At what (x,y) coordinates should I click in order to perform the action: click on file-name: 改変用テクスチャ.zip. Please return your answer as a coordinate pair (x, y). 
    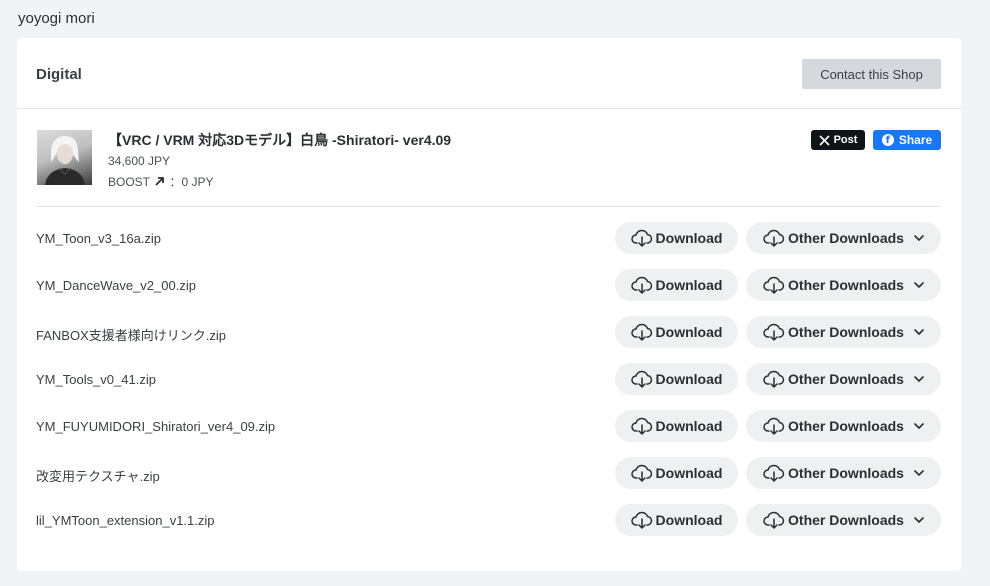
    Looking at the image, I should click on (98, 476).